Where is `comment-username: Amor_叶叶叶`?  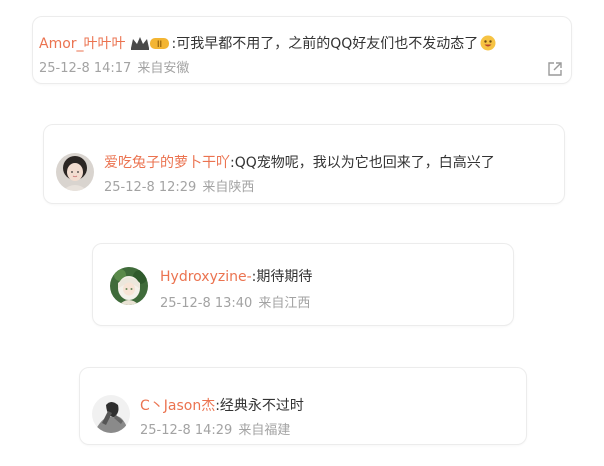
comment-username: Amor_叶叶叶 is located at coordinates (82, 44).